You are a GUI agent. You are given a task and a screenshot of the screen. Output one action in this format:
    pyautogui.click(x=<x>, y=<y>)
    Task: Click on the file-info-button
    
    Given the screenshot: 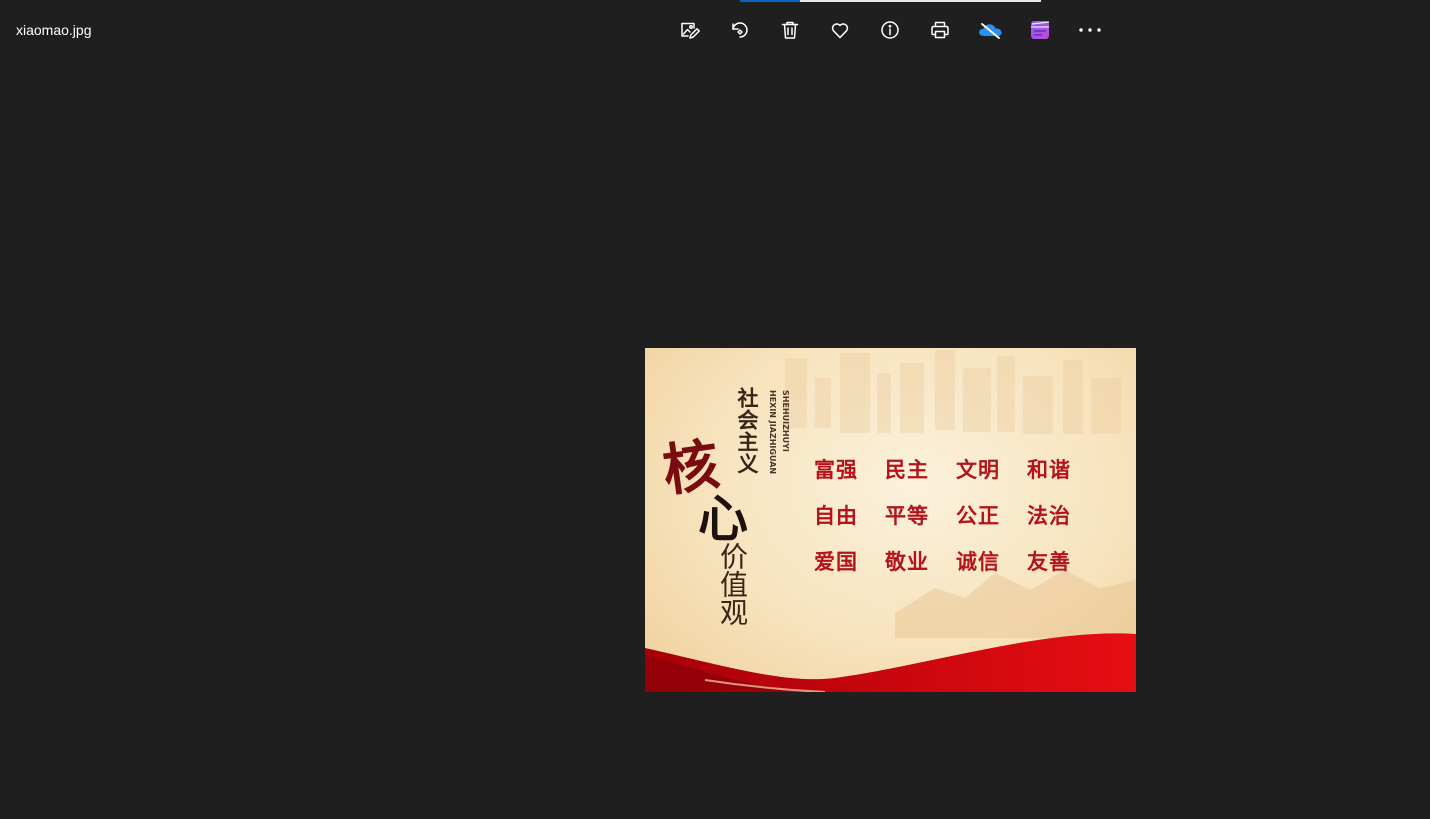 What is the action you would take?
    pyautogui.click(x=890, y=30)
    